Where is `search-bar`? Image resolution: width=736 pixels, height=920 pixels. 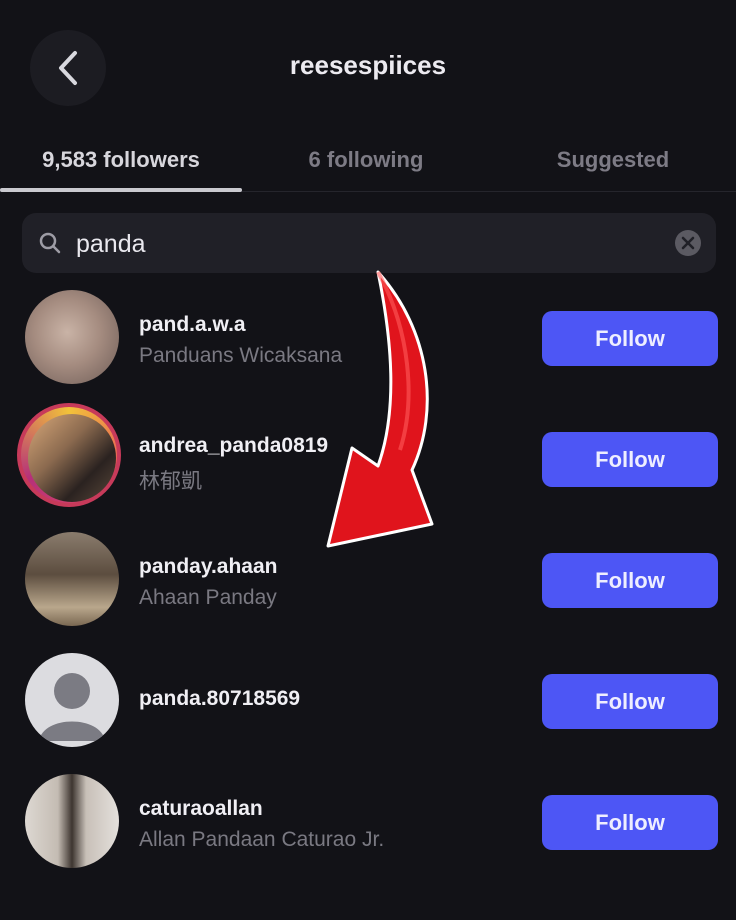 search-bar is located at coordinates (369, 243).